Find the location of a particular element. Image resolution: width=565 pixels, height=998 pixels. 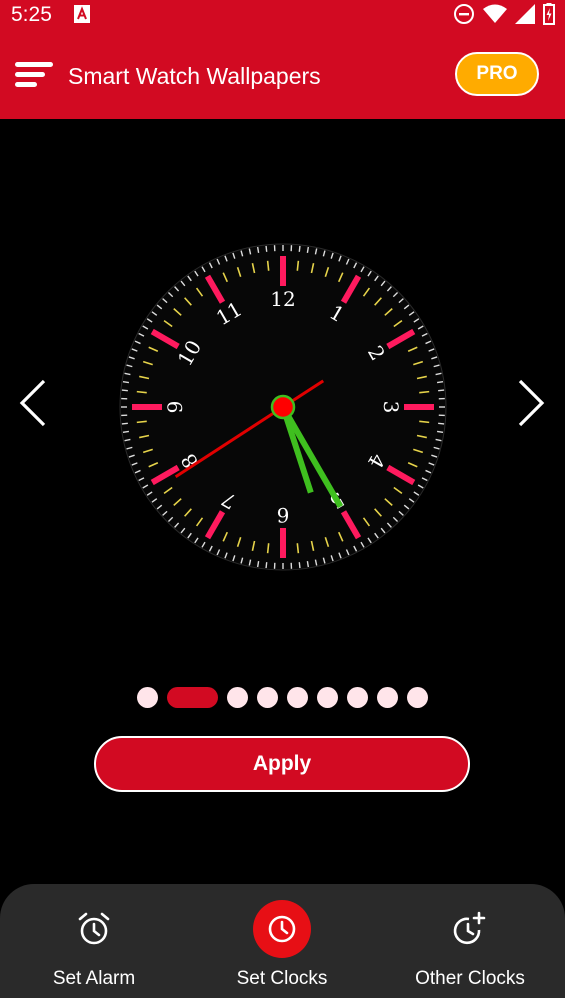

page-indicator is located at coordinates (282, 698).